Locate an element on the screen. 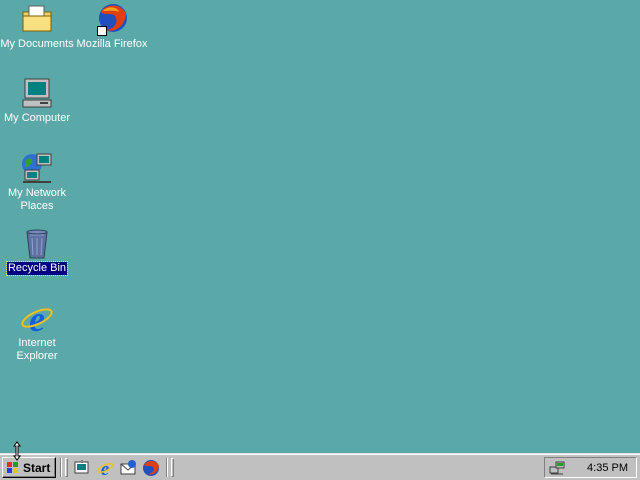  start-button: Start is located at coordinates (29, 467).